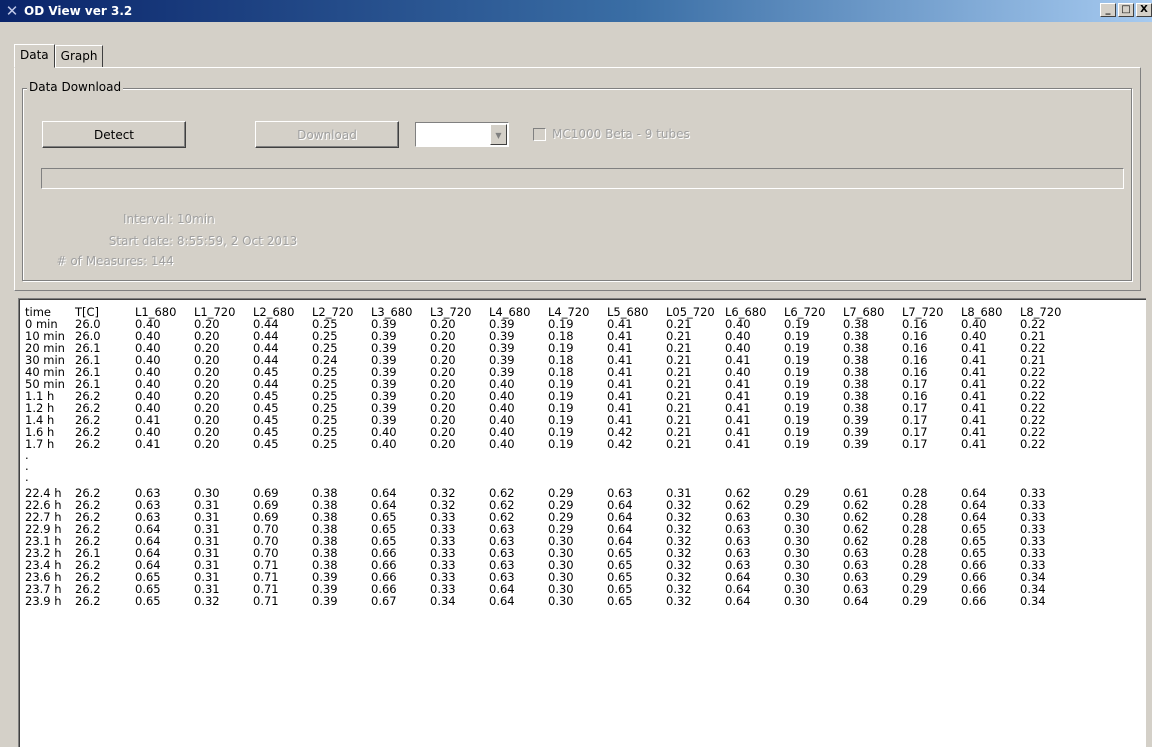 This screenshot has height=747, width=1152. What do you see at coordinates (266, 444) in the screenshot?
I see `table-cell: 0.45` at bounding box center [266, 444].